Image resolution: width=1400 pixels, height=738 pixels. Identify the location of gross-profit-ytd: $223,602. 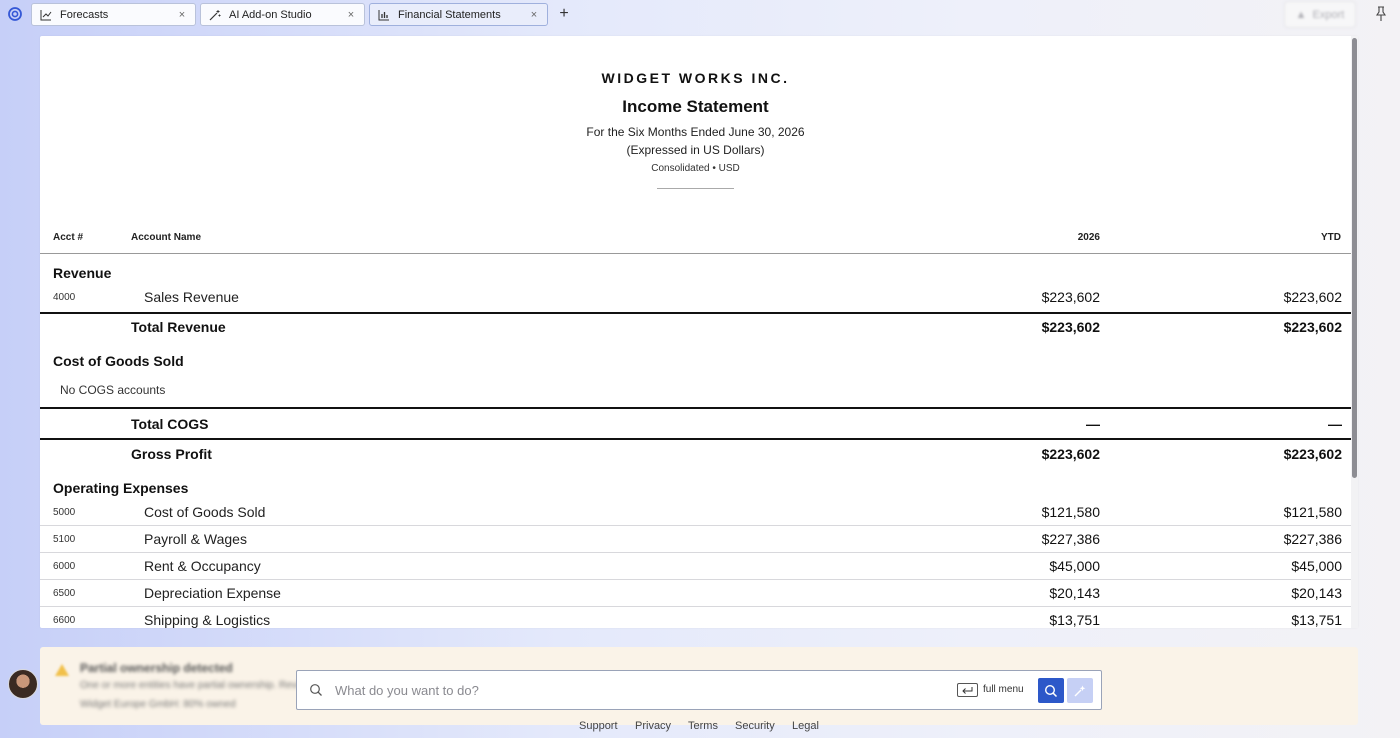
(1312, 454).